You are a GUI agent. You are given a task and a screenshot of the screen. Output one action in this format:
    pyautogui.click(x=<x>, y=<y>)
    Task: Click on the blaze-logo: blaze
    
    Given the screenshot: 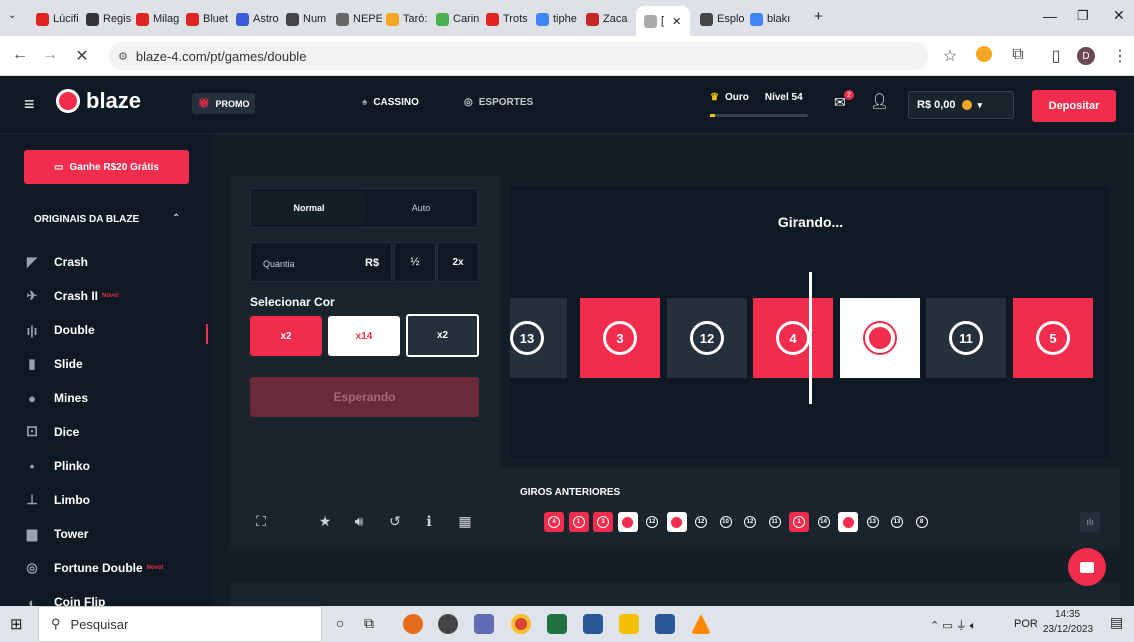 What is the action you would take?
    pyautogui.click(x=98, y=101)
    